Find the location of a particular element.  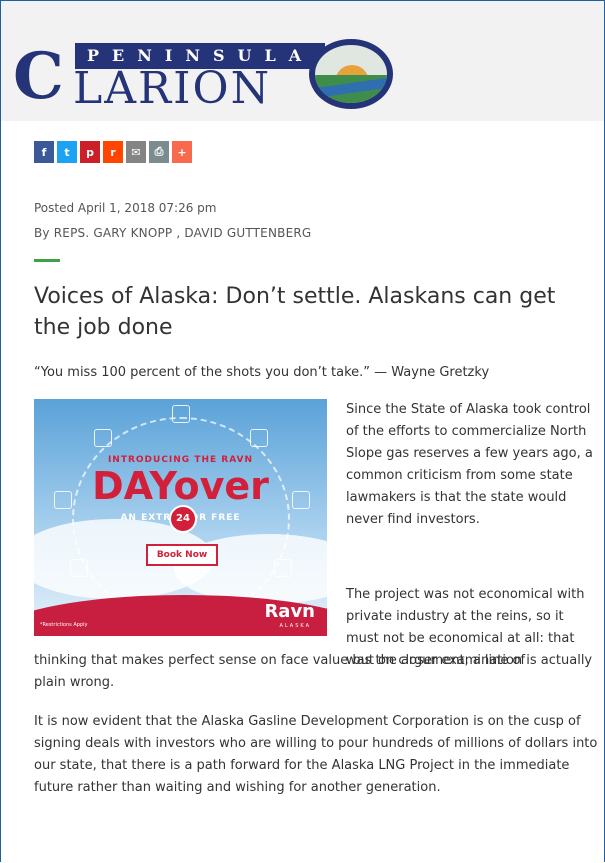

byline: By REPS. GARY KNOPP , DAVID GUTTENBERG is located at coordinates (172, 233).